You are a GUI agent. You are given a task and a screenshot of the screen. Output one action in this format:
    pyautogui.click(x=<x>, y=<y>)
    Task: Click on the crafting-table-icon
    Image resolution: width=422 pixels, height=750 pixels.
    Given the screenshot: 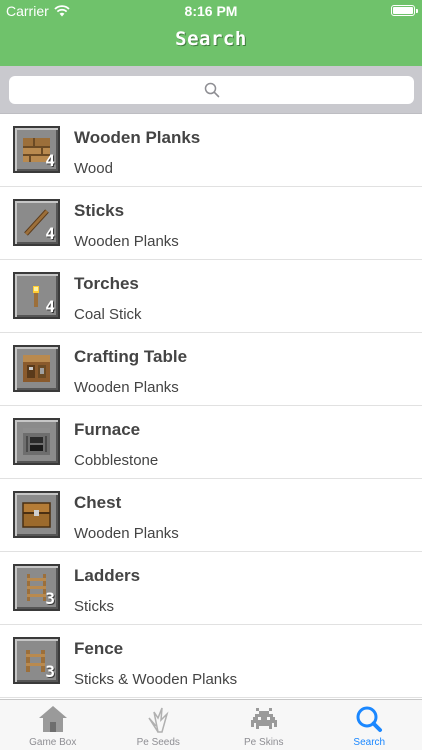 What is the action you would take?
    pyautogui.click(x=36, y=368)
    